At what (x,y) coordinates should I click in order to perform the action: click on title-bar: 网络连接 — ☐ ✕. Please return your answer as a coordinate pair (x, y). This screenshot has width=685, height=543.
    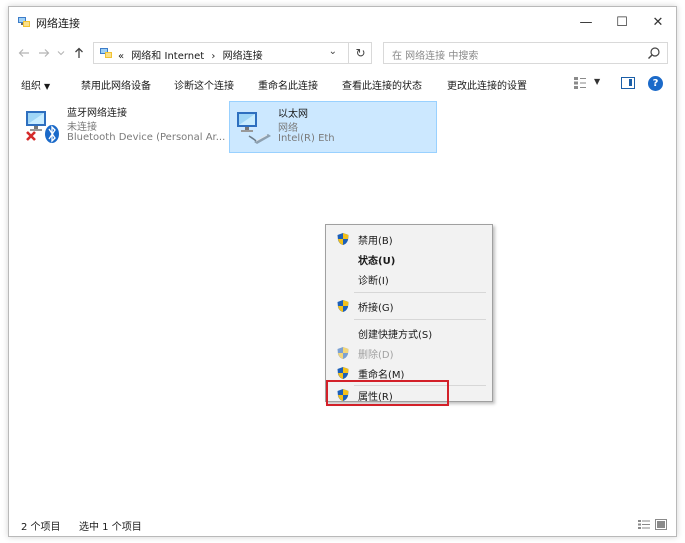
    Looking at the image, I should click on (342, 22).